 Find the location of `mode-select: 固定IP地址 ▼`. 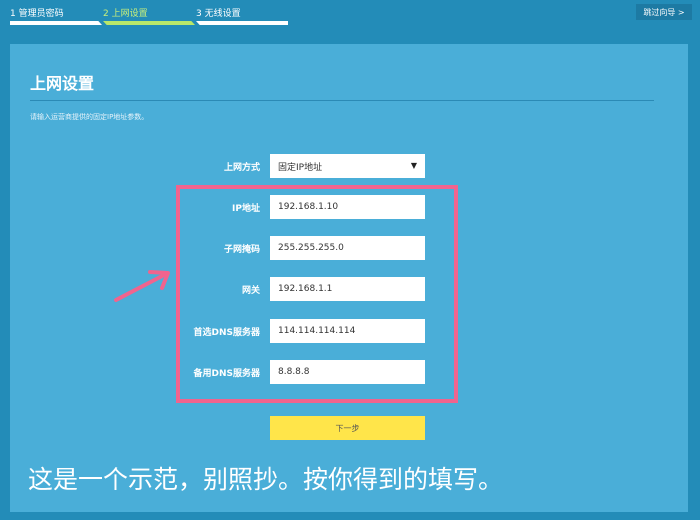

mode-select: 固定IP地址 ▼ is located at coordinates (347, 166).